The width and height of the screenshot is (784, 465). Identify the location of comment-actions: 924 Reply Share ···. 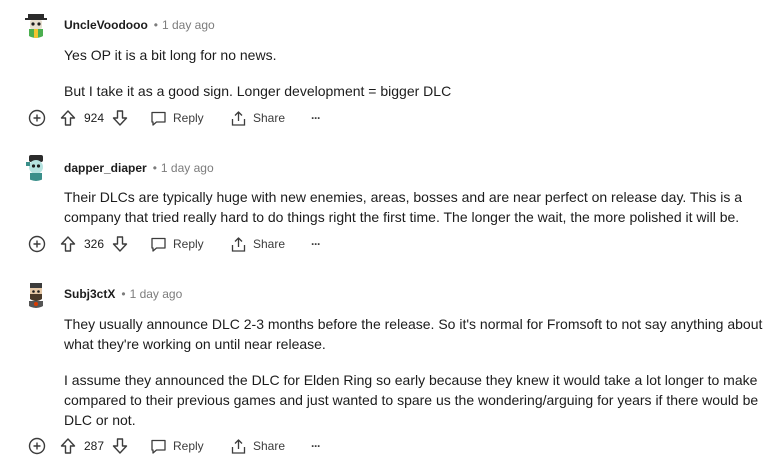
(392, 118).